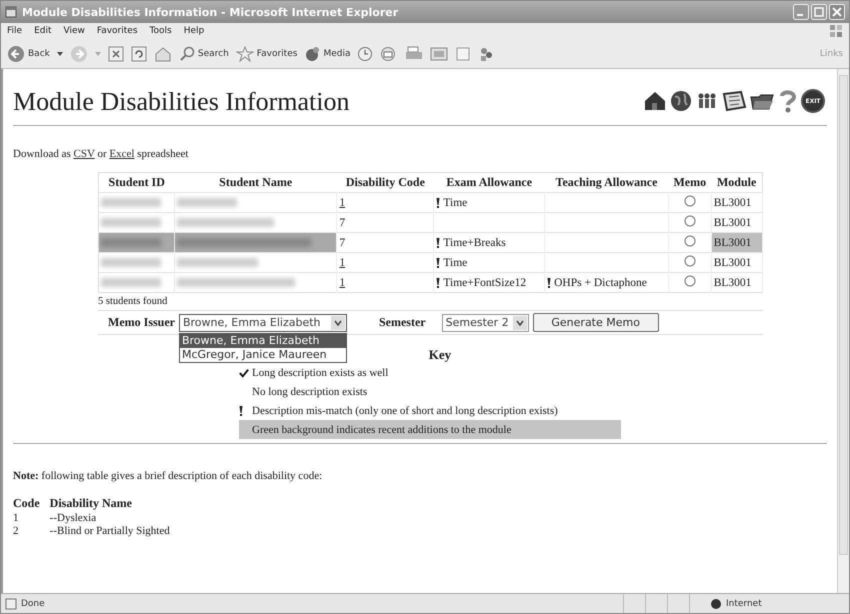 This screenshot has height=614, width=850. Describe the element at coordinates (655, 101) in the screenshot. I see `house-icon` at that location.